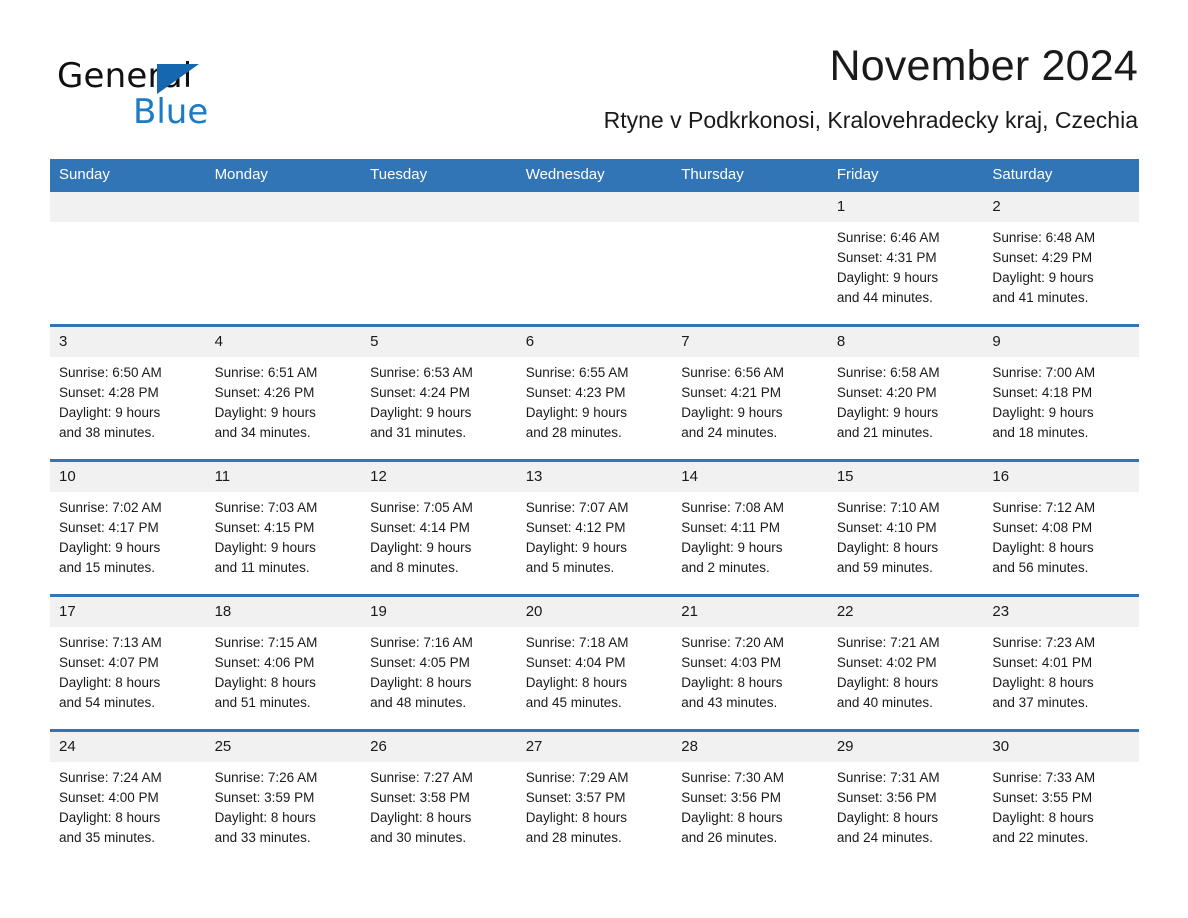 The width and height of the screenshot is (1188, 918). Describe the element at coordinates (414, 567) in the screenshot. I see `daylight-text-line2: and 8 minutes.` at that location.